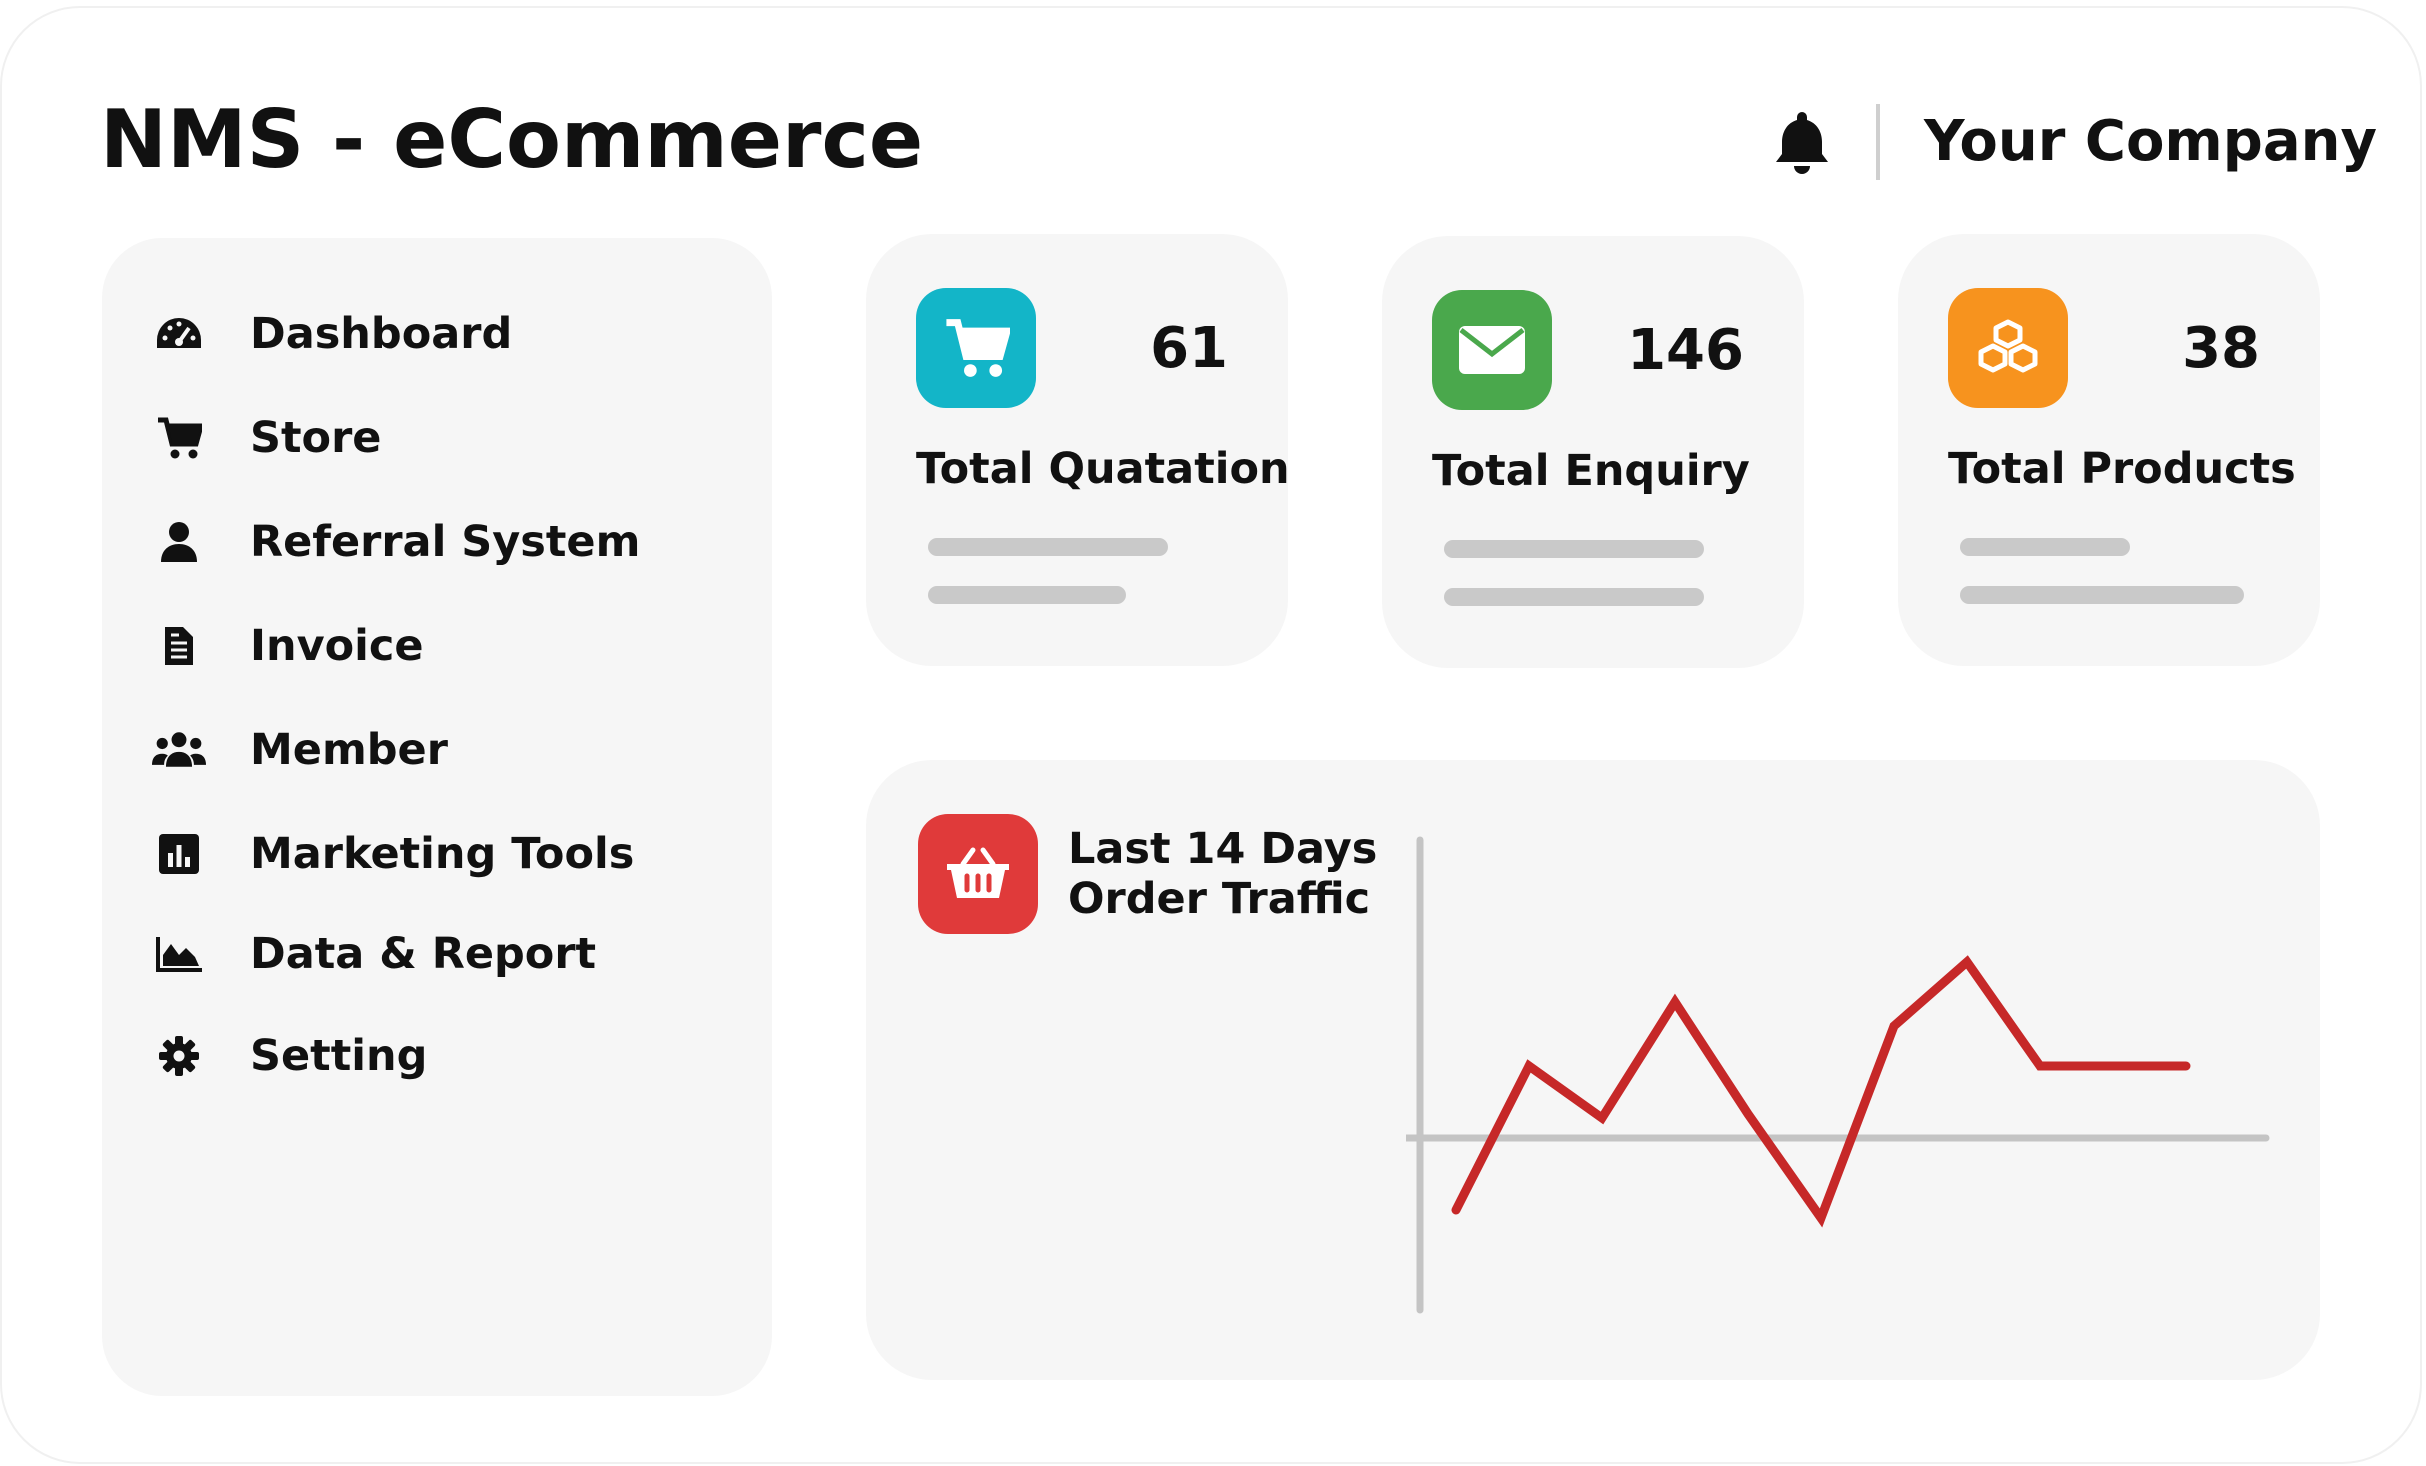 The width and height of the screenshot is (2426, 1466). What do you see at coordinates (2122, 469) in the screenshot?
I see `stat-label: Total Products` at bounding box center [2122, 469].